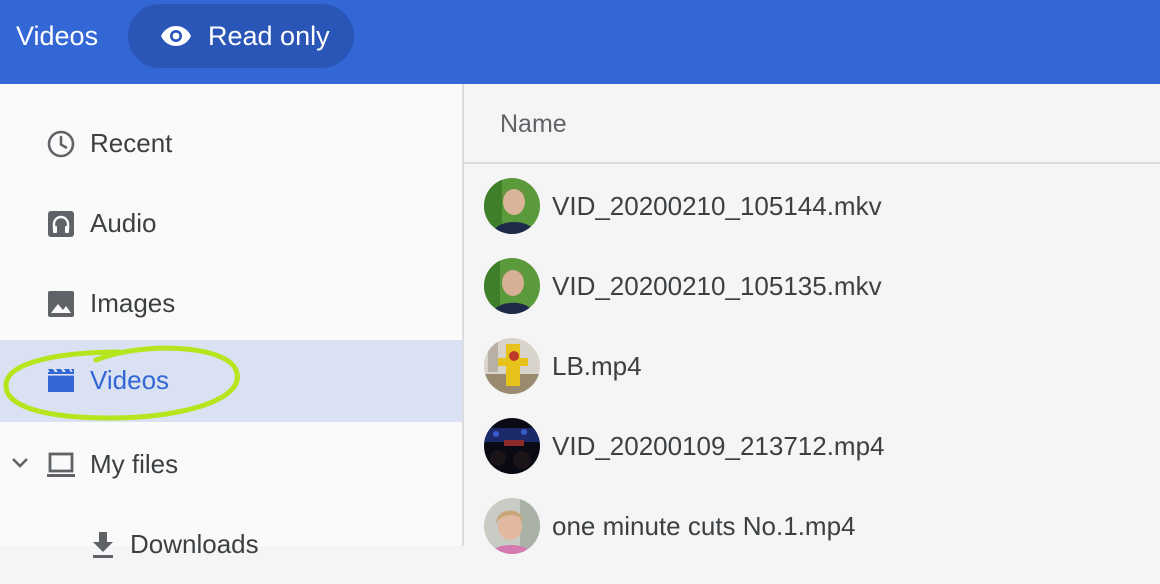  What do you see at coordinates (176, 36) in the screenshot?
I see `eye-icon` at bounding box center [176, 36].